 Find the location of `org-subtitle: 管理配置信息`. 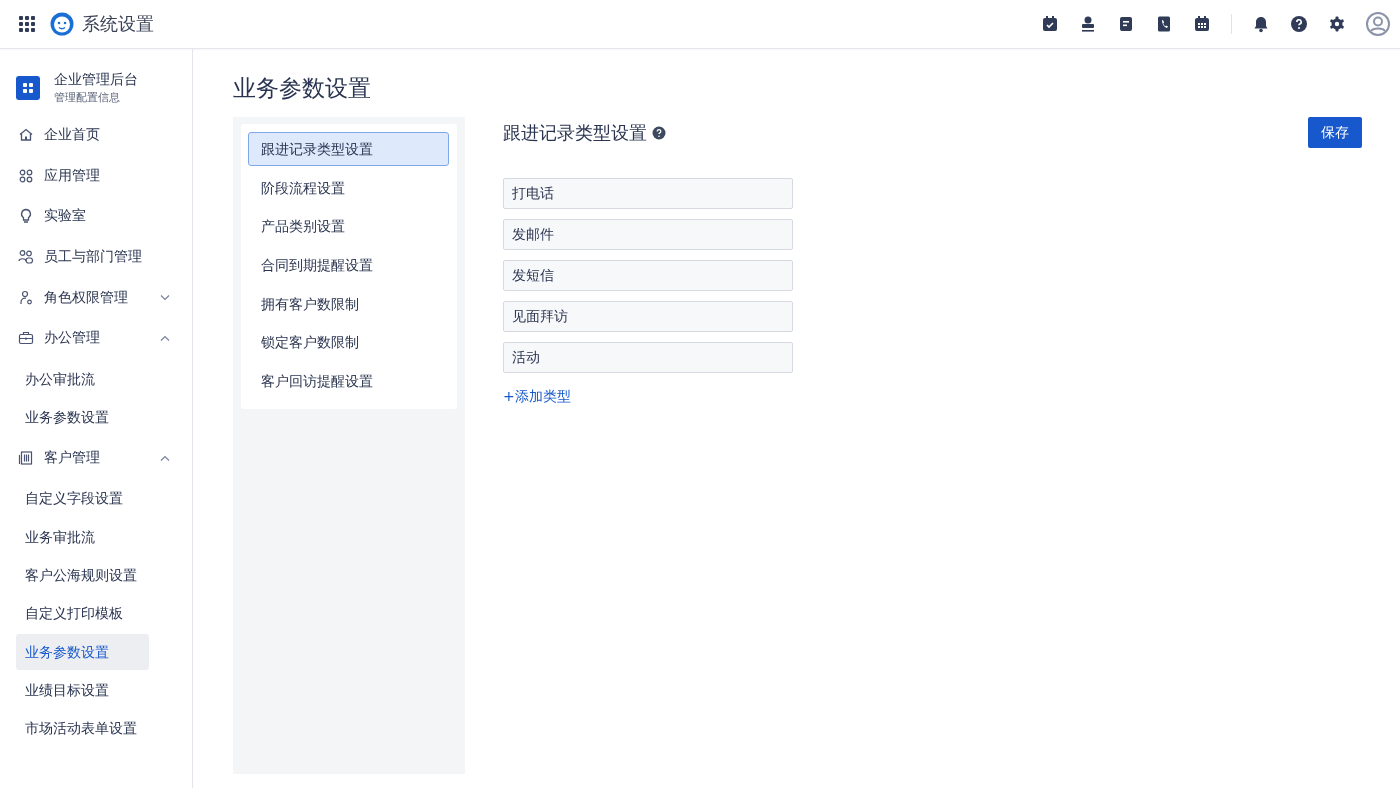

org-subtitle: 管理配置信息 is located at coordinates (87, 97).